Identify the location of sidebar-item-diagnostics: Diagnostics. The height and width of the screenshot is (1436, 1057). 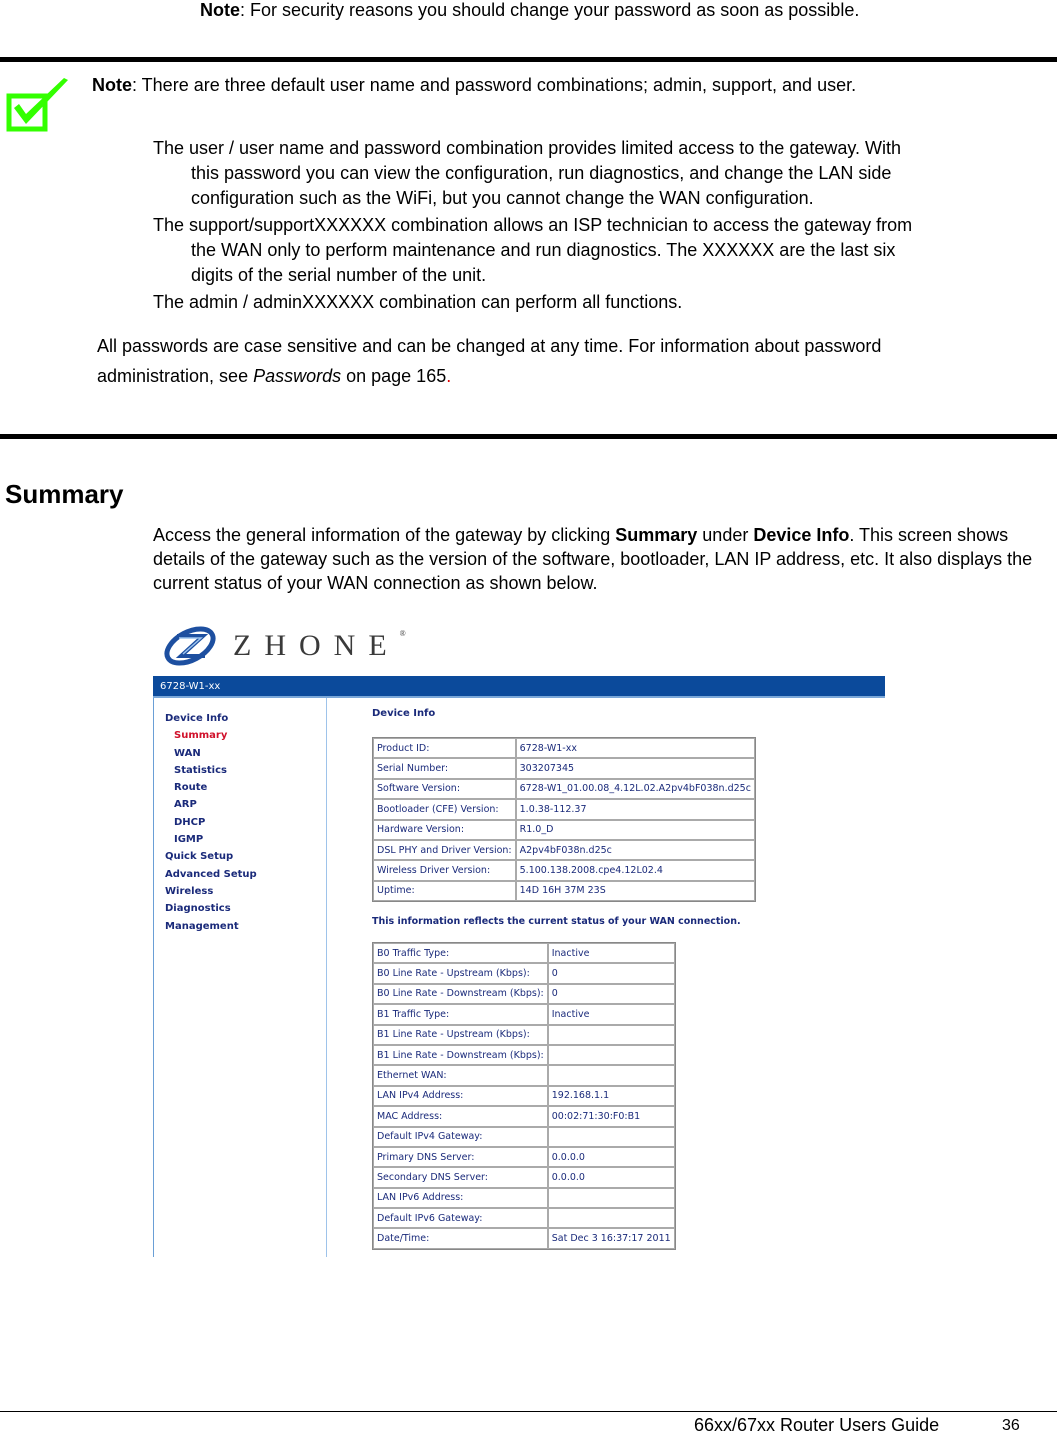
(211, 908).